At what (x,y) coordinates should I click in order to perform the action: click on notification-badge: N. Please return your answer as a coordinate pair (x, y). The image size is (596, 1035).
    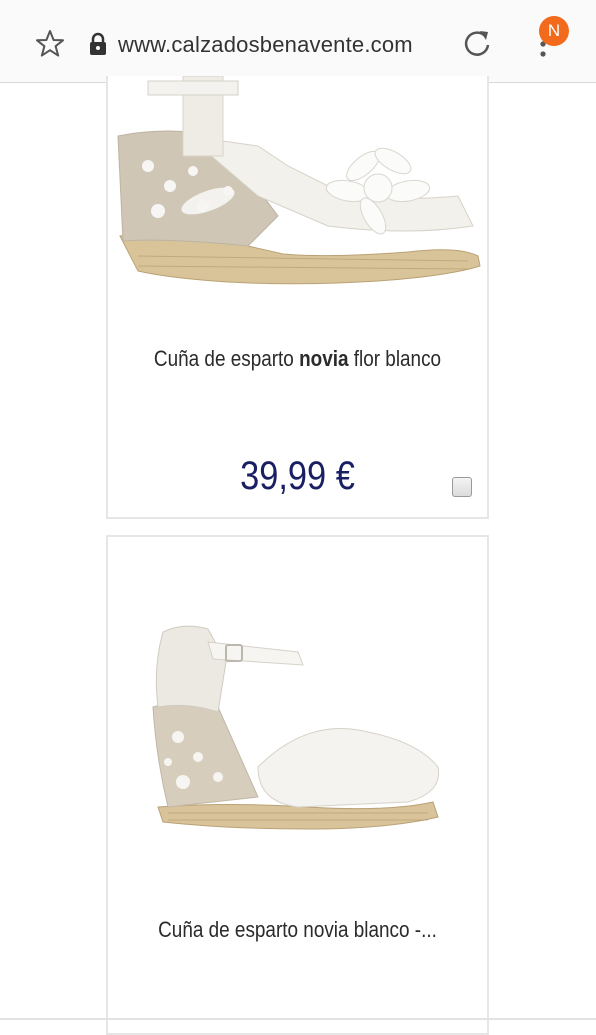
    Looking at the image, I should click on (554, 31).